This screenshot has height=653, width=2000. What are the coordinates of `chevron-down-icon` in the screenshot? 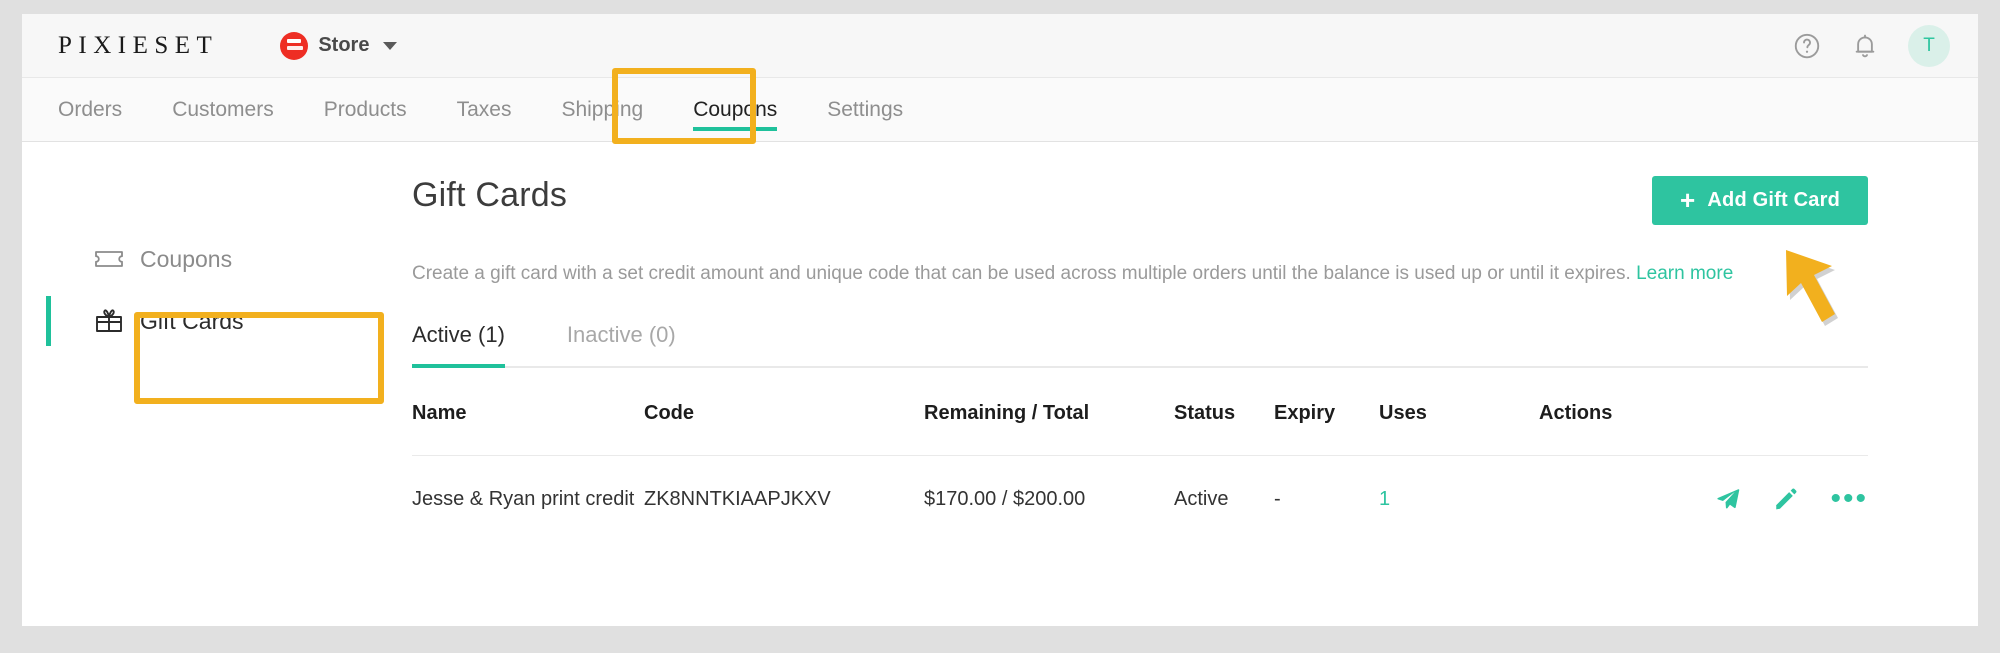 It's located at (390, 45).